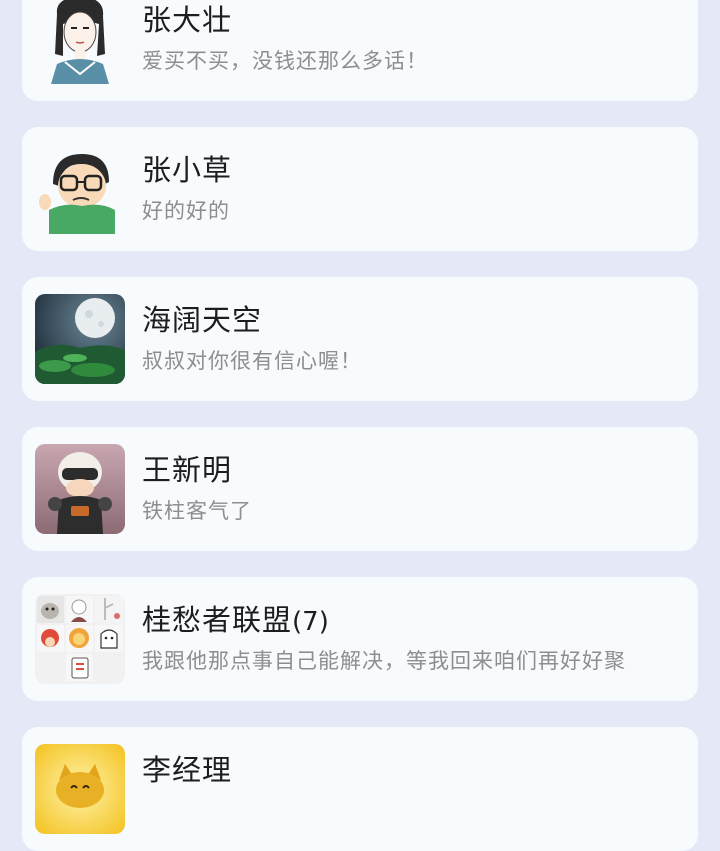  What do you see at coordinates (384, 661) in the screenshot?
I see `chat-last-message: 我跟他那点事自己能解决，等我回来咱们再好好聚` at bounding box center [384, 661].